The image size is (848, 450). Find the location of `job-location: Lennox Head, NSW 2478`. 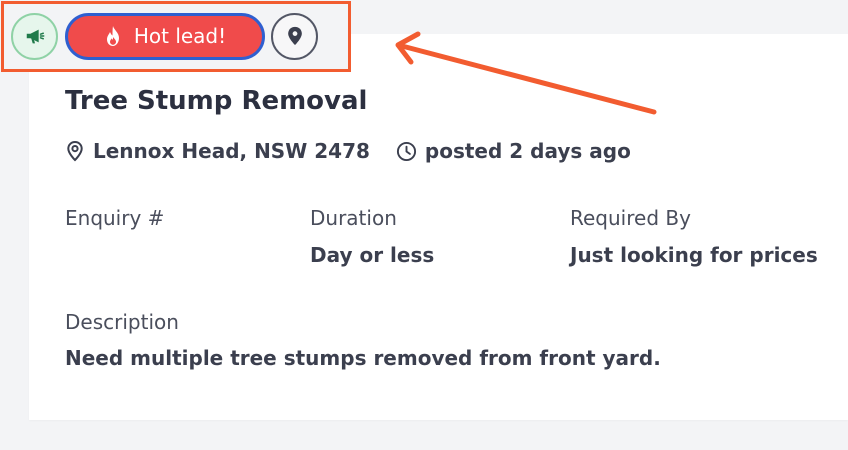

job-location: Lennox Head, NSW 2478 is located at coordinates (217, 151).